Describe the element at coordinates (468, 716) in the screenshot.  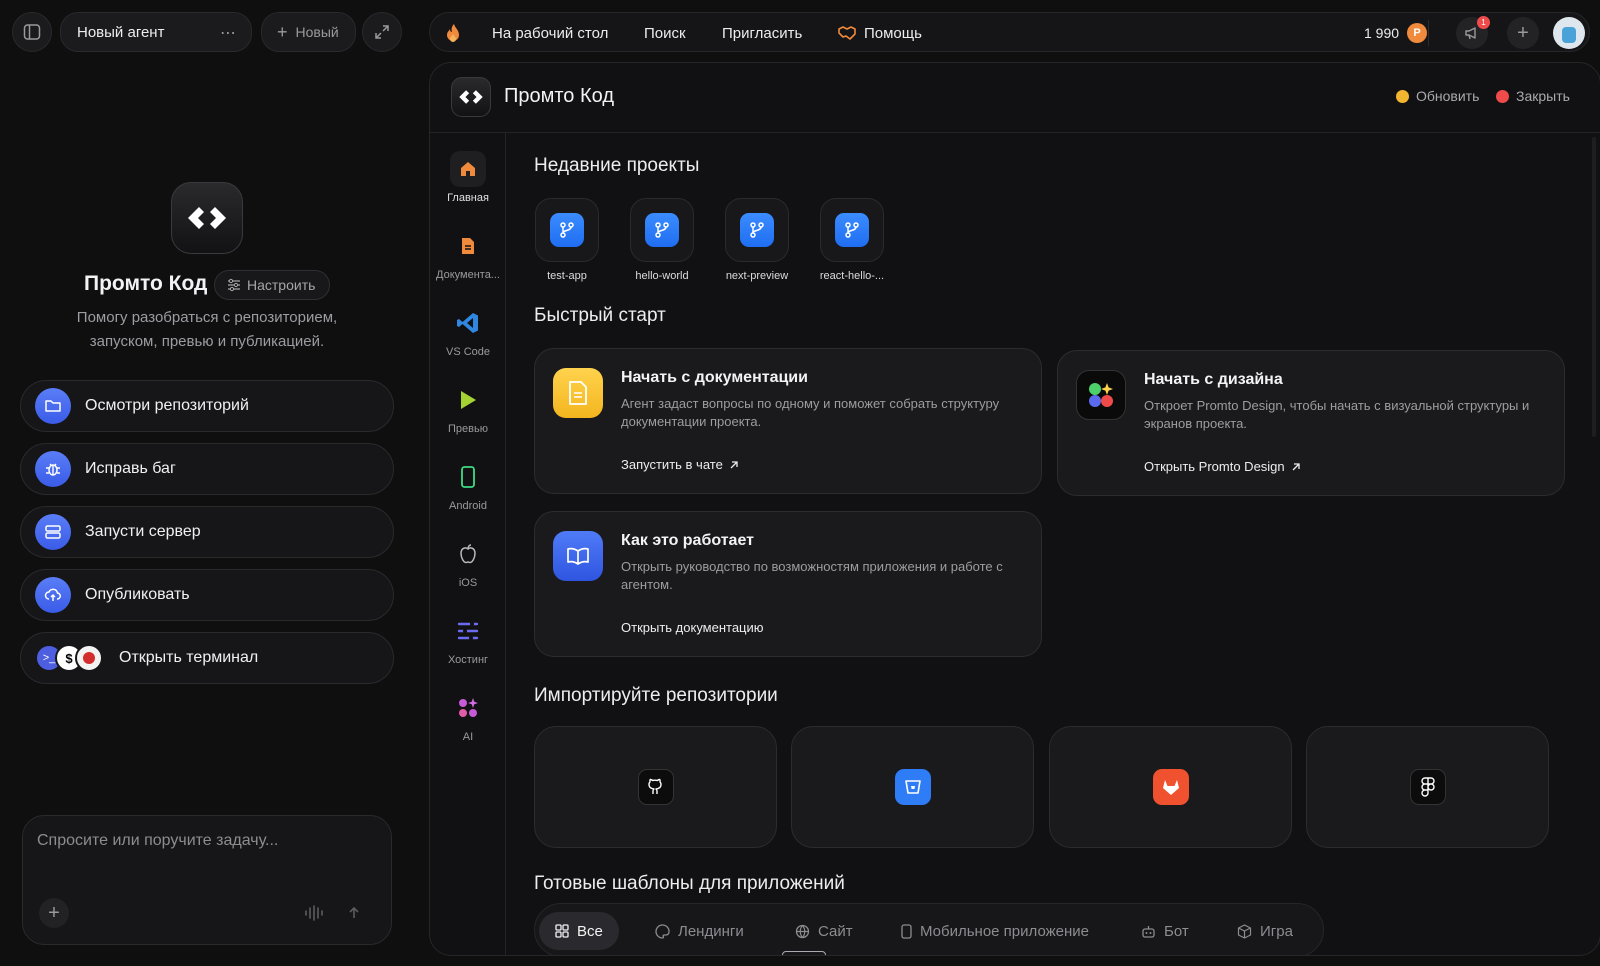
I see `rail-item-ai: AI` at that location.